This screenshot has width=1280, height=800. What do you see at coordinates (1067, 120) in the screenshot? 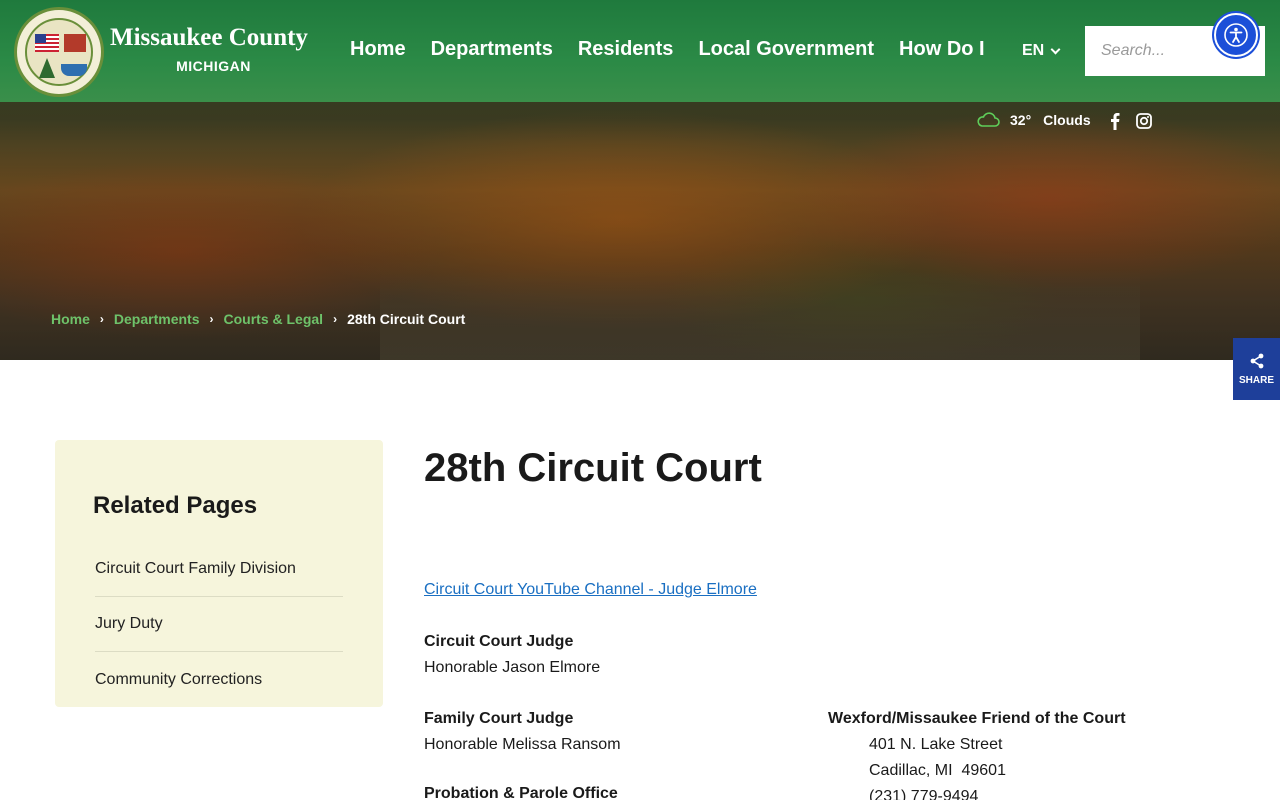
I see `weather-condition: Clouds` at bounding box center [1067, 120].